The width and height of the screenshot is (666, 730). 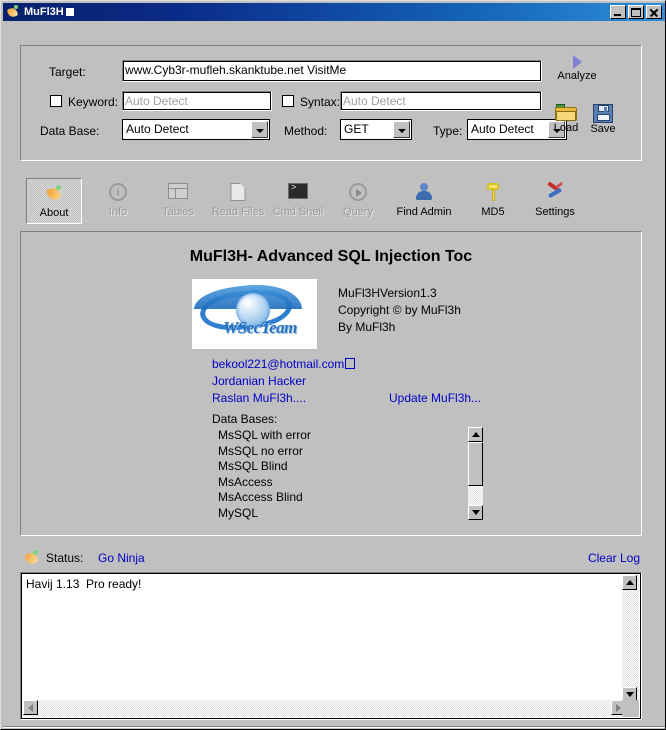 I want to click on tab-md5-label: MD5, so click(x=493, y=212).